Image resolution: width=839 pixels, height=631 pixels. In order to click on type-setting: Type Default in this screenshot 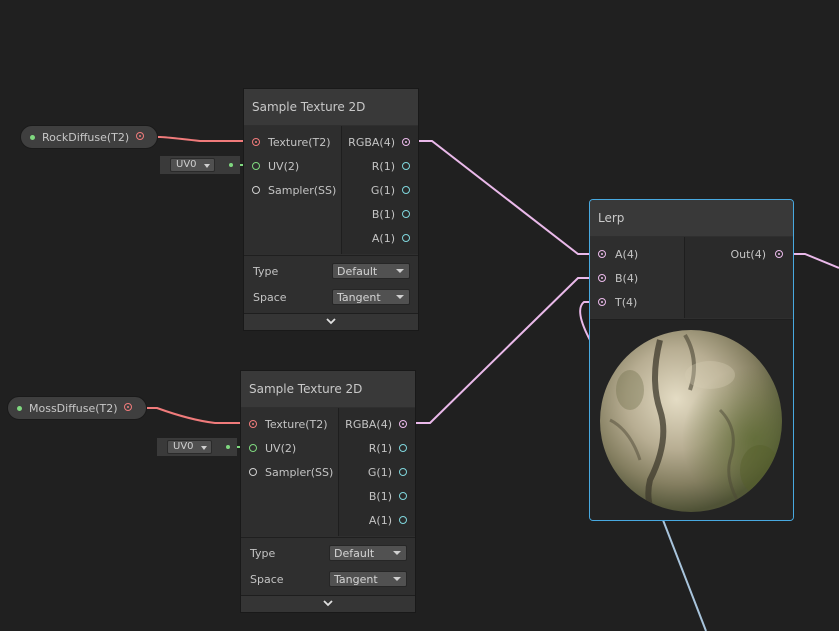, I will do `click(328, 554)`.